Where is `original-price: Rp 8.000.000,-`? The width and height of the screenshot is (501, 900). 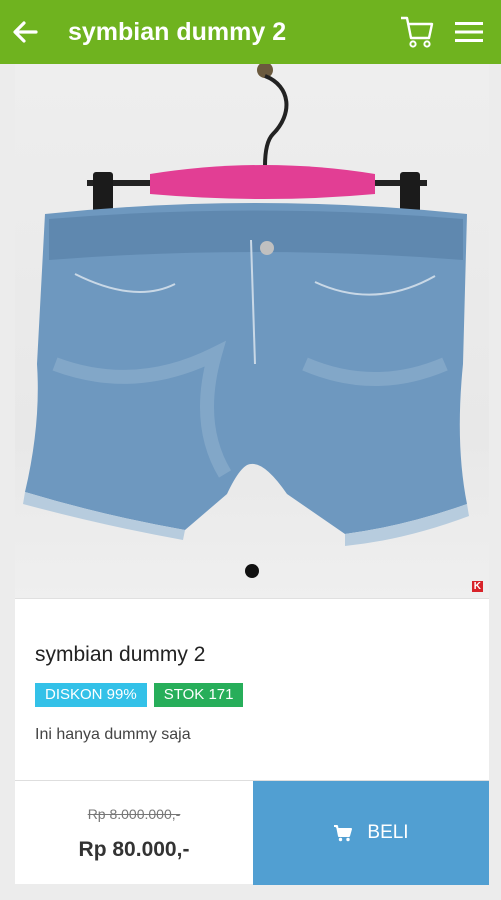
original-price: Rp 8.000.000,- is located at coordinates (134, 814).